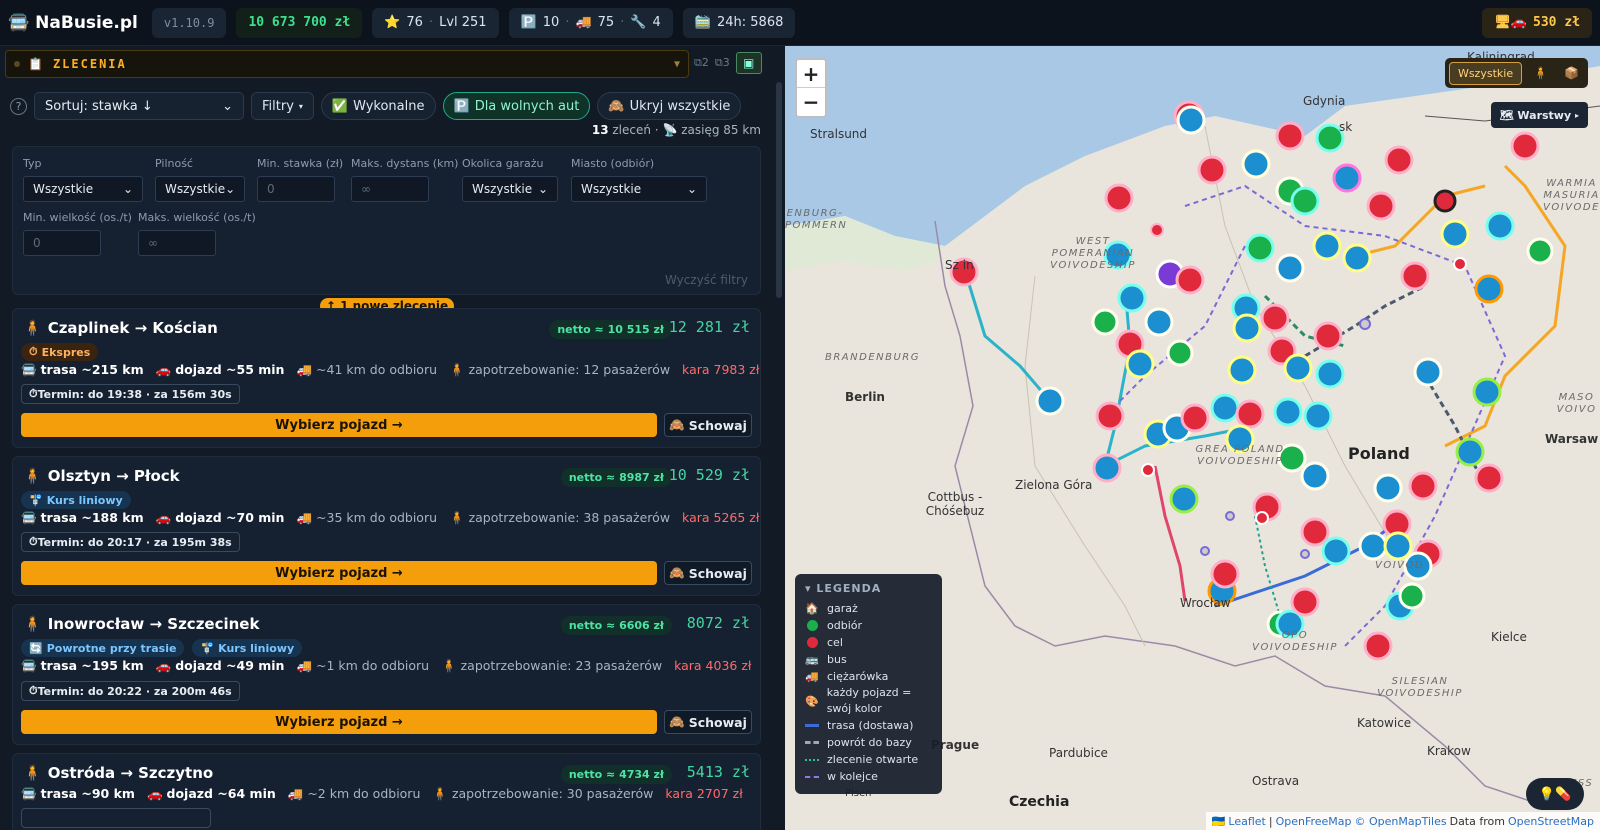 This screenshot has height=830, width=1600. I want to click on package-filter-icon: 📦, so click(1571, 73).